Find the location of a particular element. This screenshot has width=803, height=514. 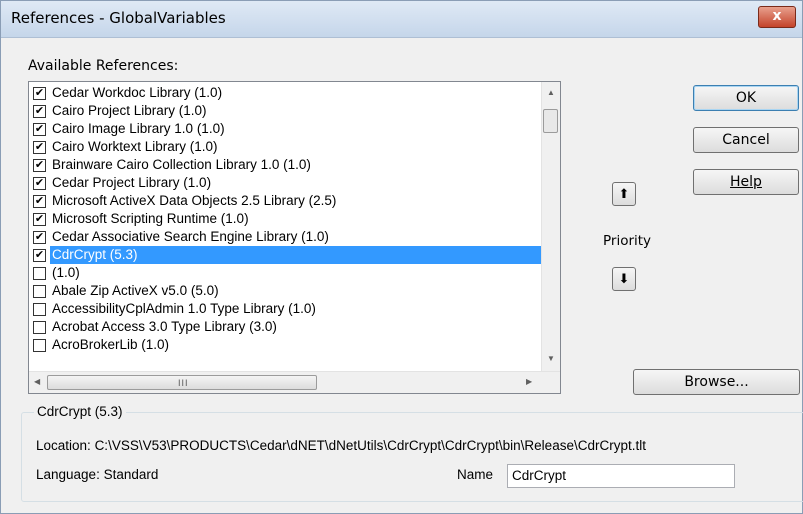

arrow-down-icon: ⬇ is located at coordinates (624, 278).